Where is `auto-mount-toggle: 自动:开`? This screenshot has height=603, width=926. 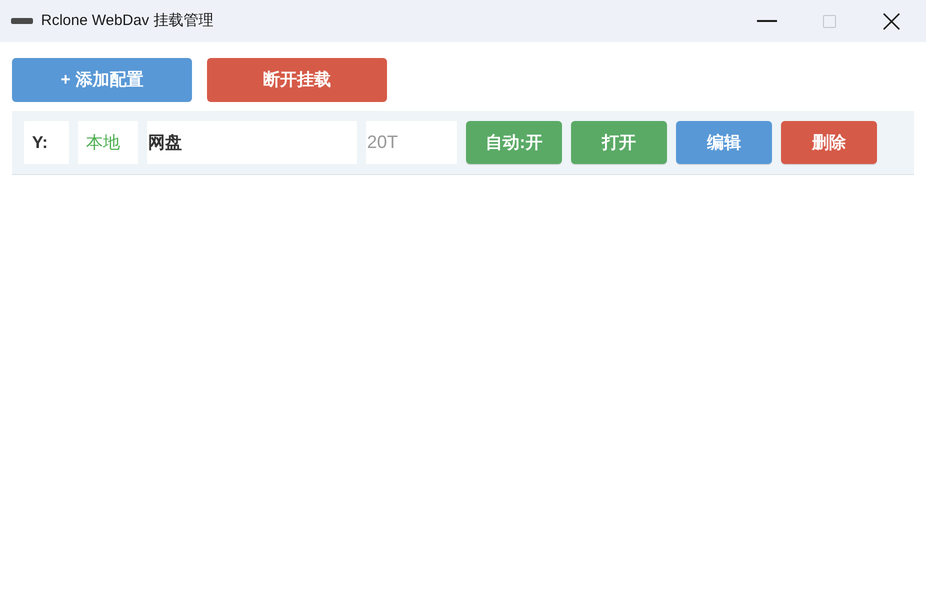 auto-mount-toggle: 自动:开 is located at coordinates (514, 142).